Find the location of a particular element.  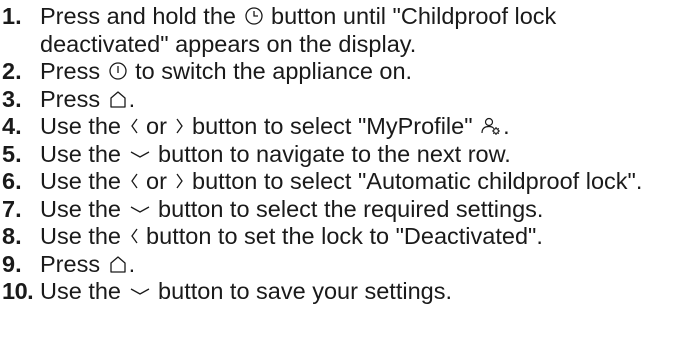

step-number: 4. is located at coordinates (12, 126).